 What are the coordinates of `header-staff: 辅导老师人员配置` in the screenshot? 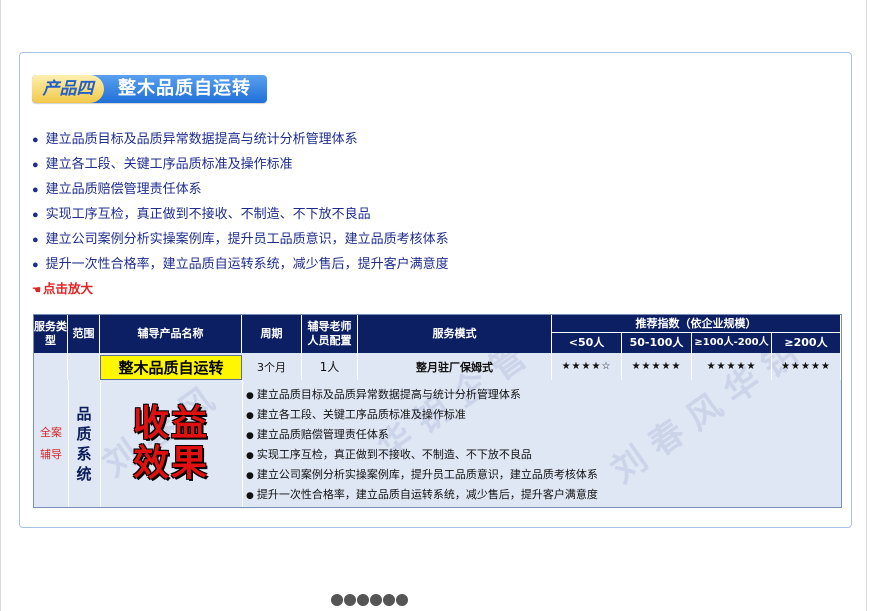 It's located at (330, 334).